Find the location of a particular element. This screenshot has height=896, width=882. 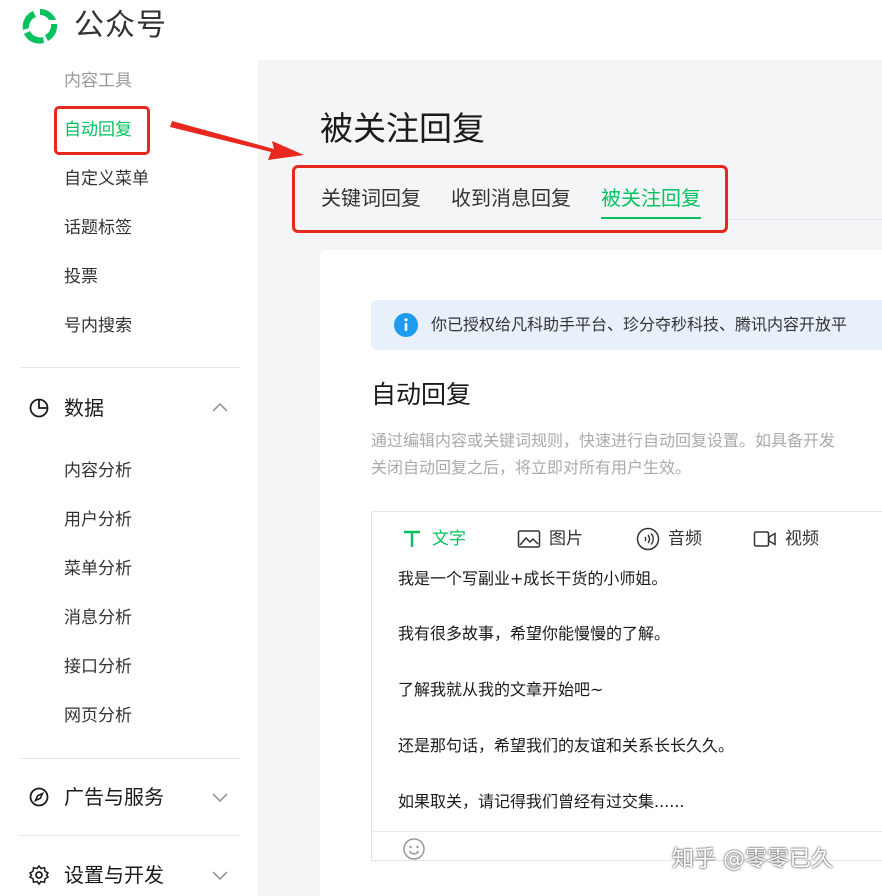

emoji-icon is located at coordinates (414, 849).